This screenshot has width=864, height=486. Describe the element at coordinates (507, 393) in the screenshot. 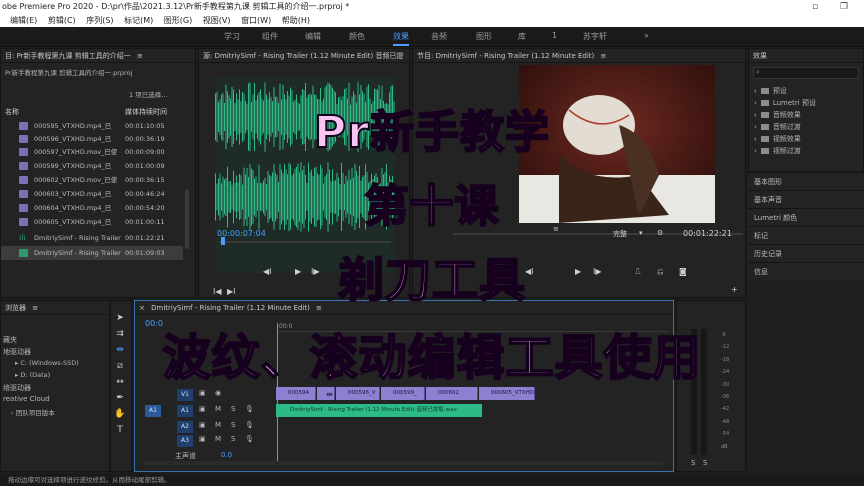

I see `video-clip: 000605_VTXHD.` at that location.